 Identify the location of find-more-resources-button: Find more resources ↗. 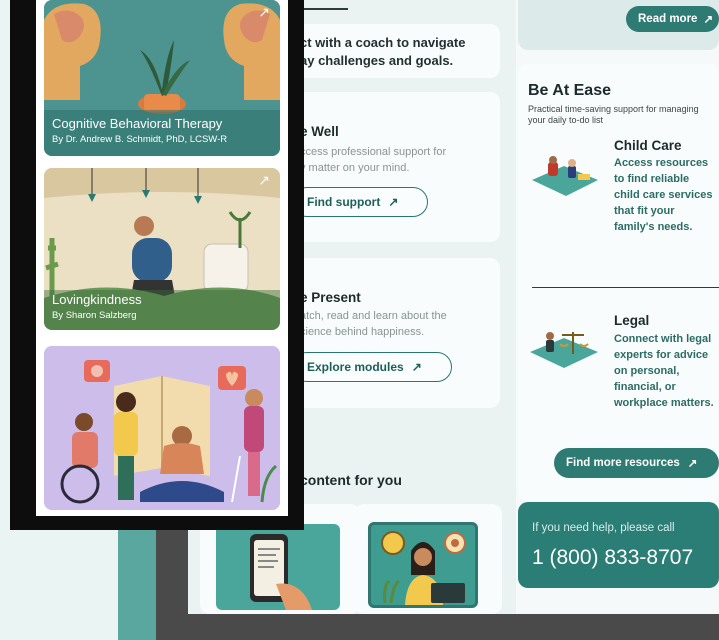
(636, 463).